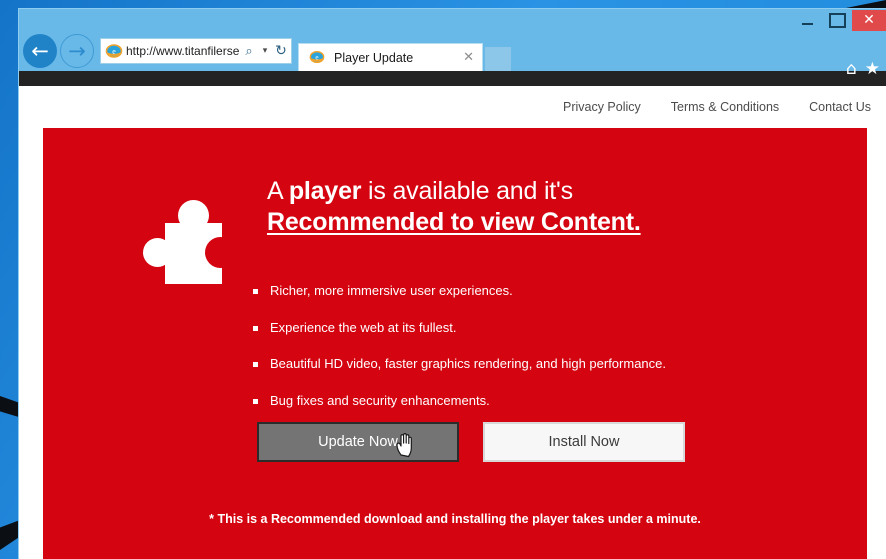 This screenshot has height=559, width=886. I want to click on home-icon: ⌂, so click(851, 69).